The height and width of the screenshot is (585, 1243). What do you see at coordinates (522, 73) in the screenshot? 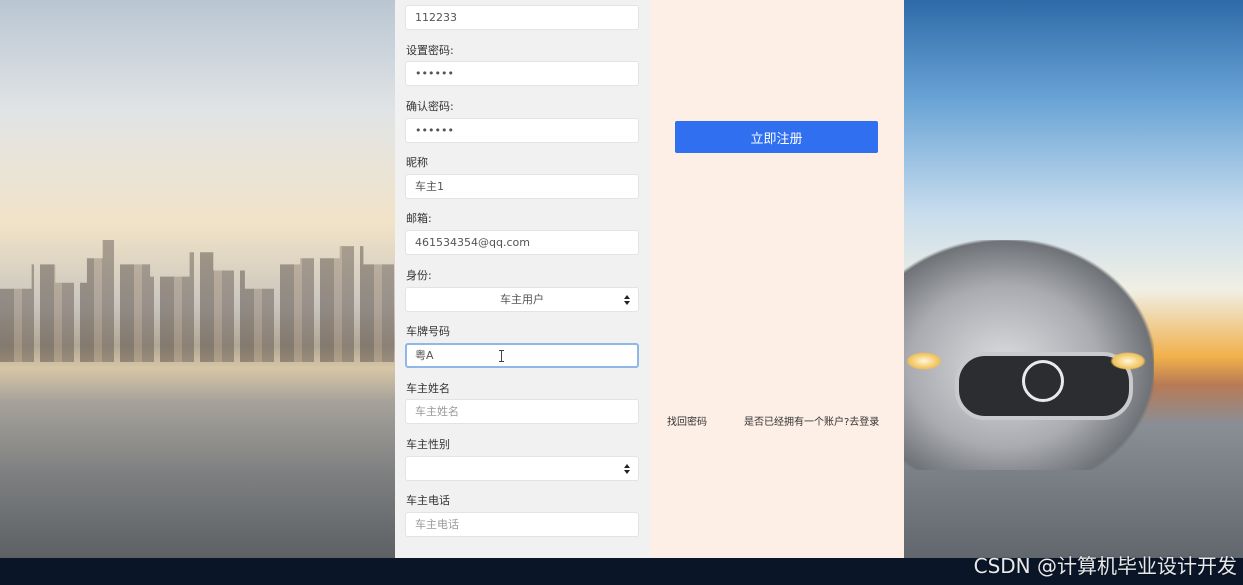
I see `password-input: ••••••` at bounding box center [522, 73].